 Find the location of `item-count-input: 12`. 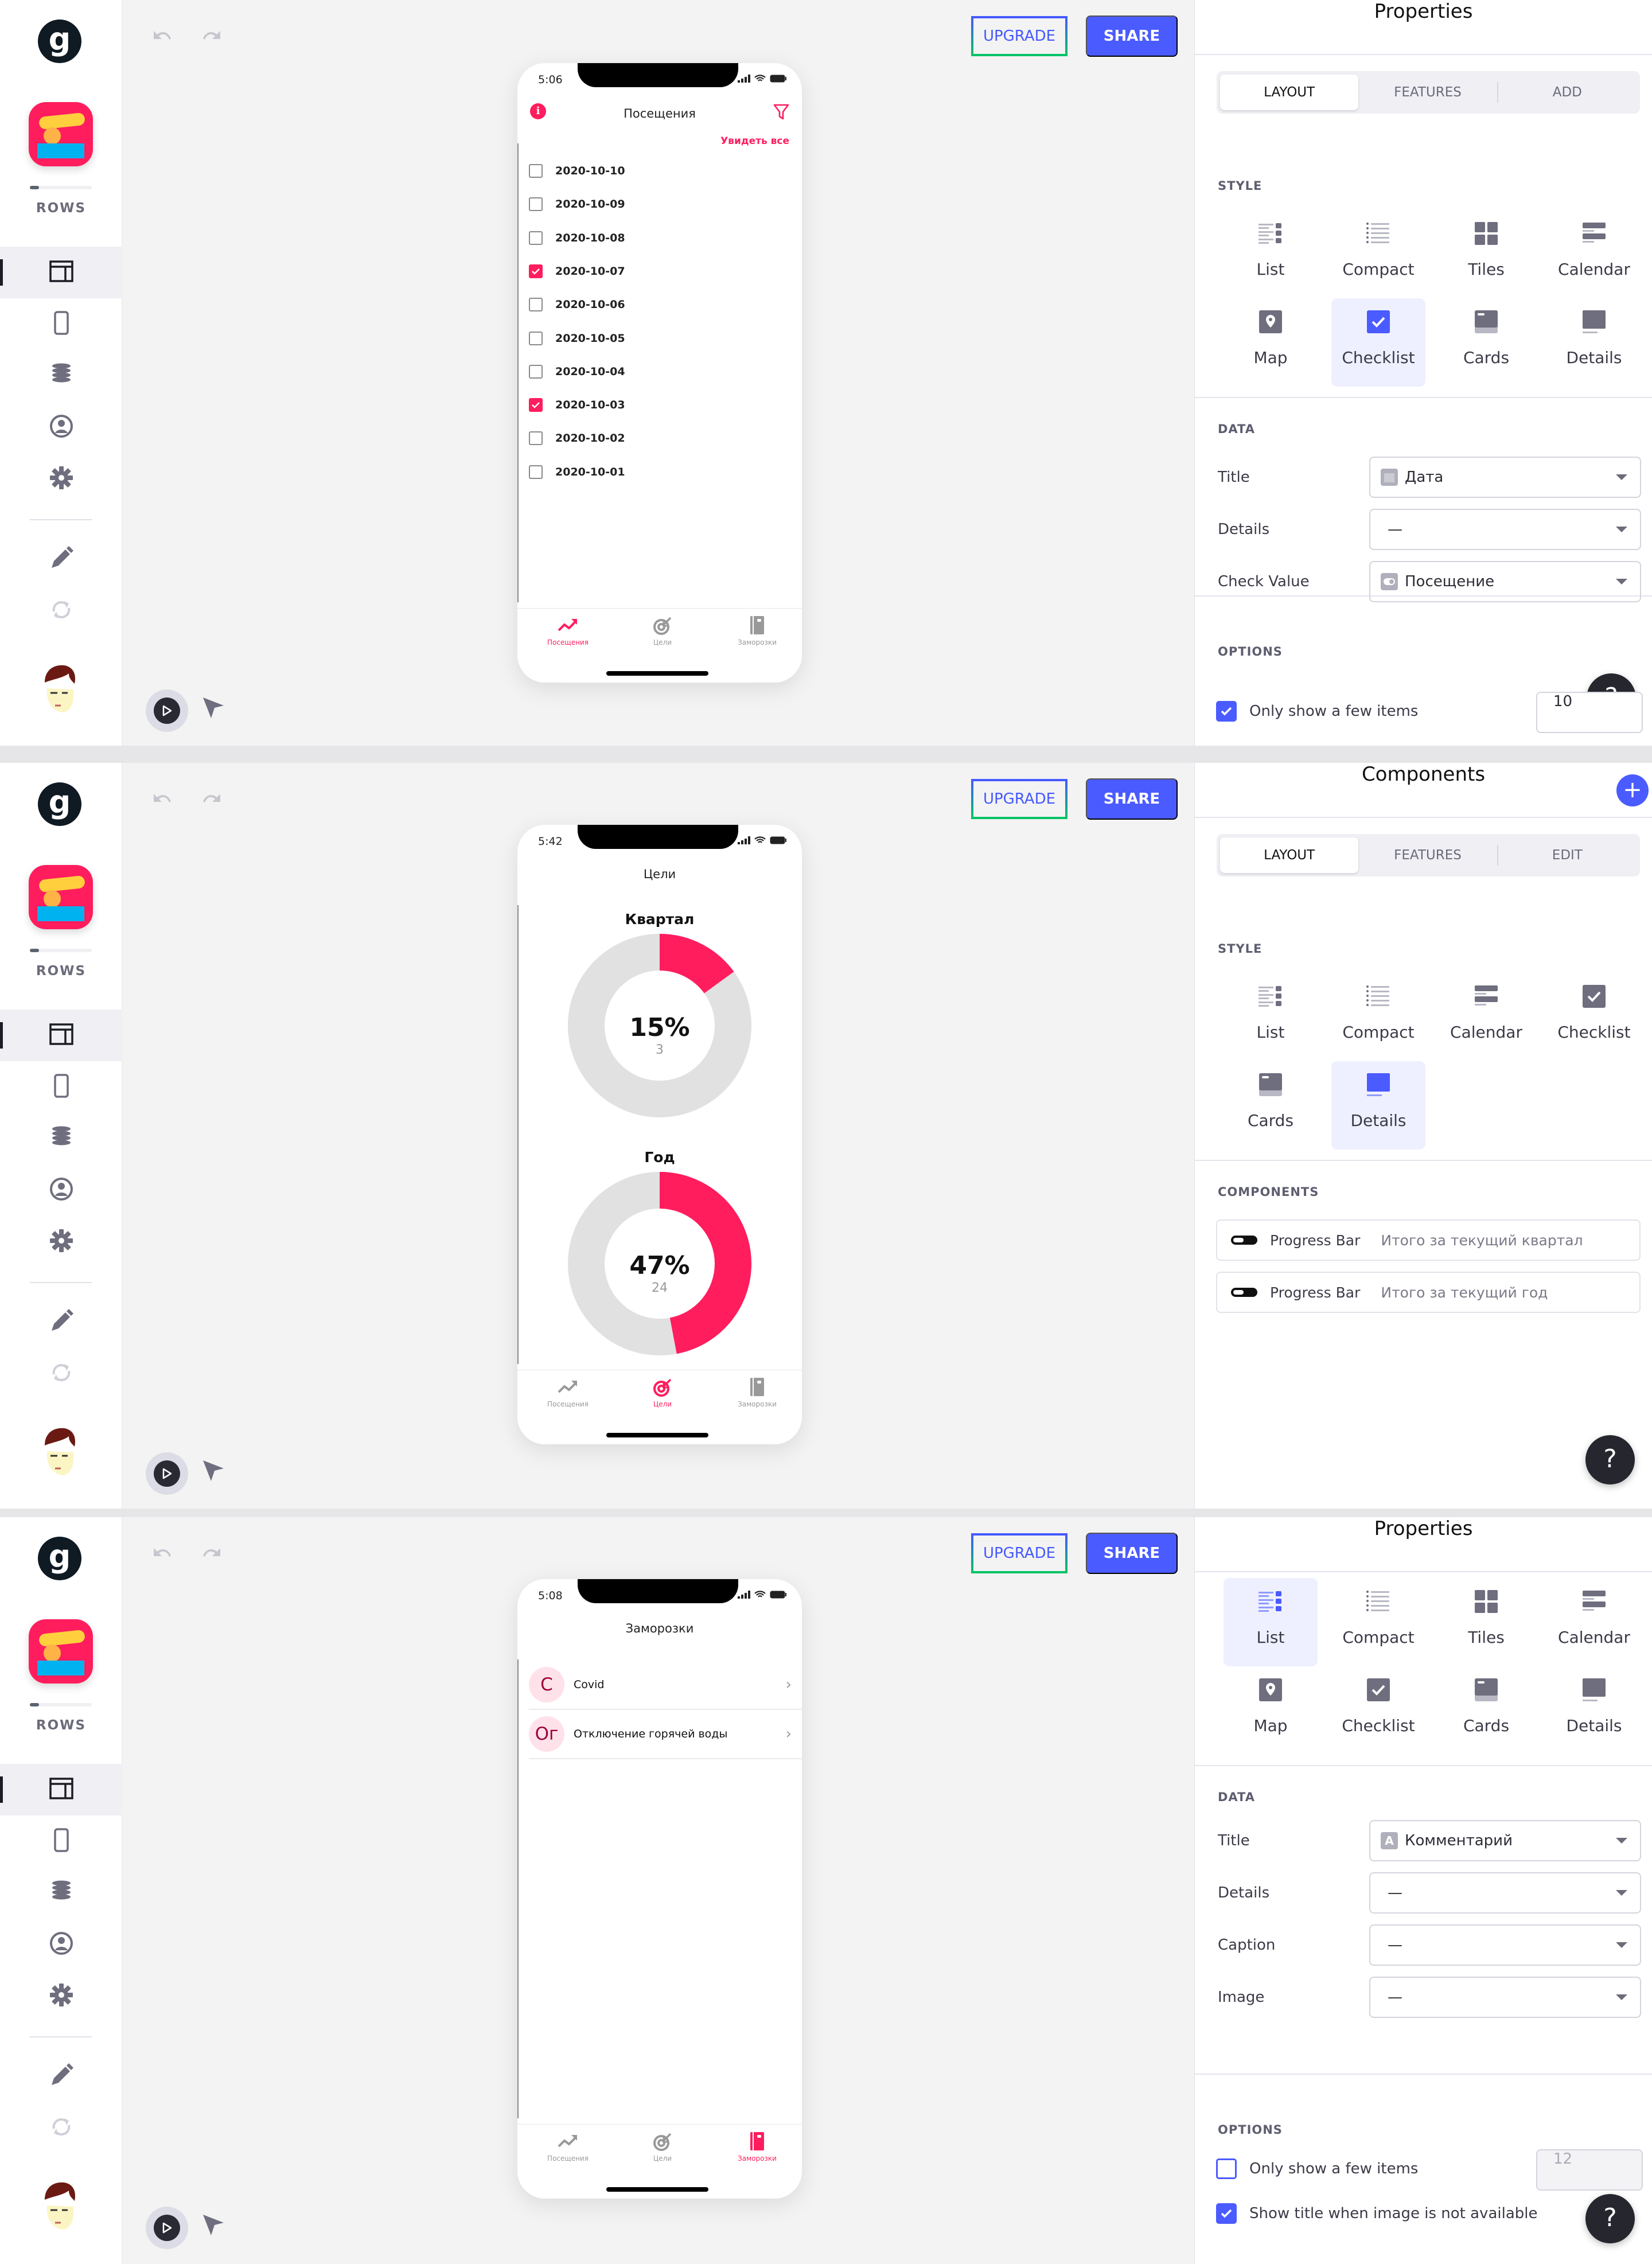

item-count-input: 12 is located at coordinates (1589, 2170).